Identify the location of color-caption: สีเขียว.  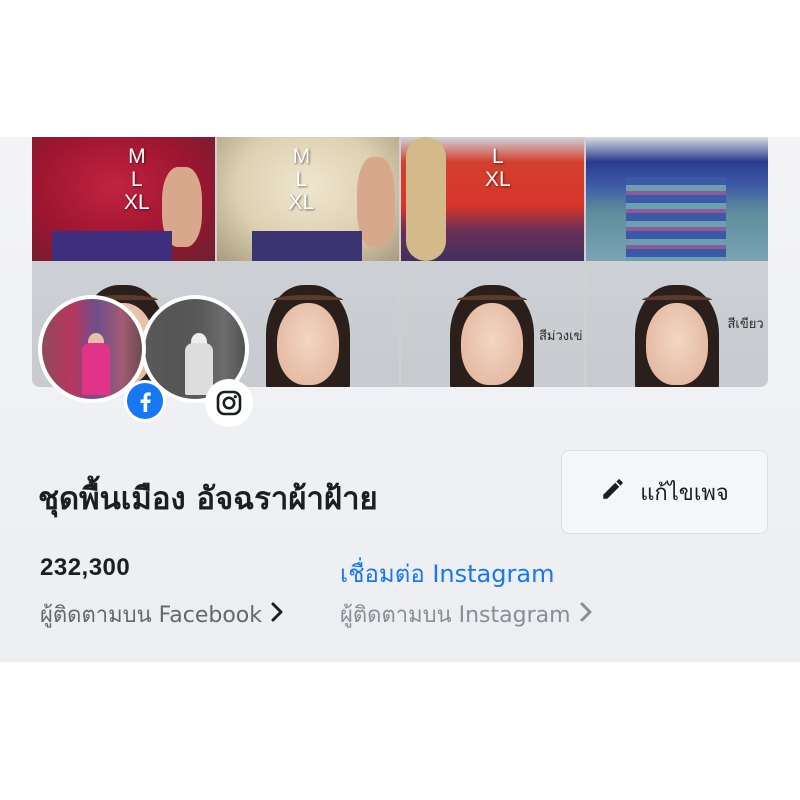
(745, 324).